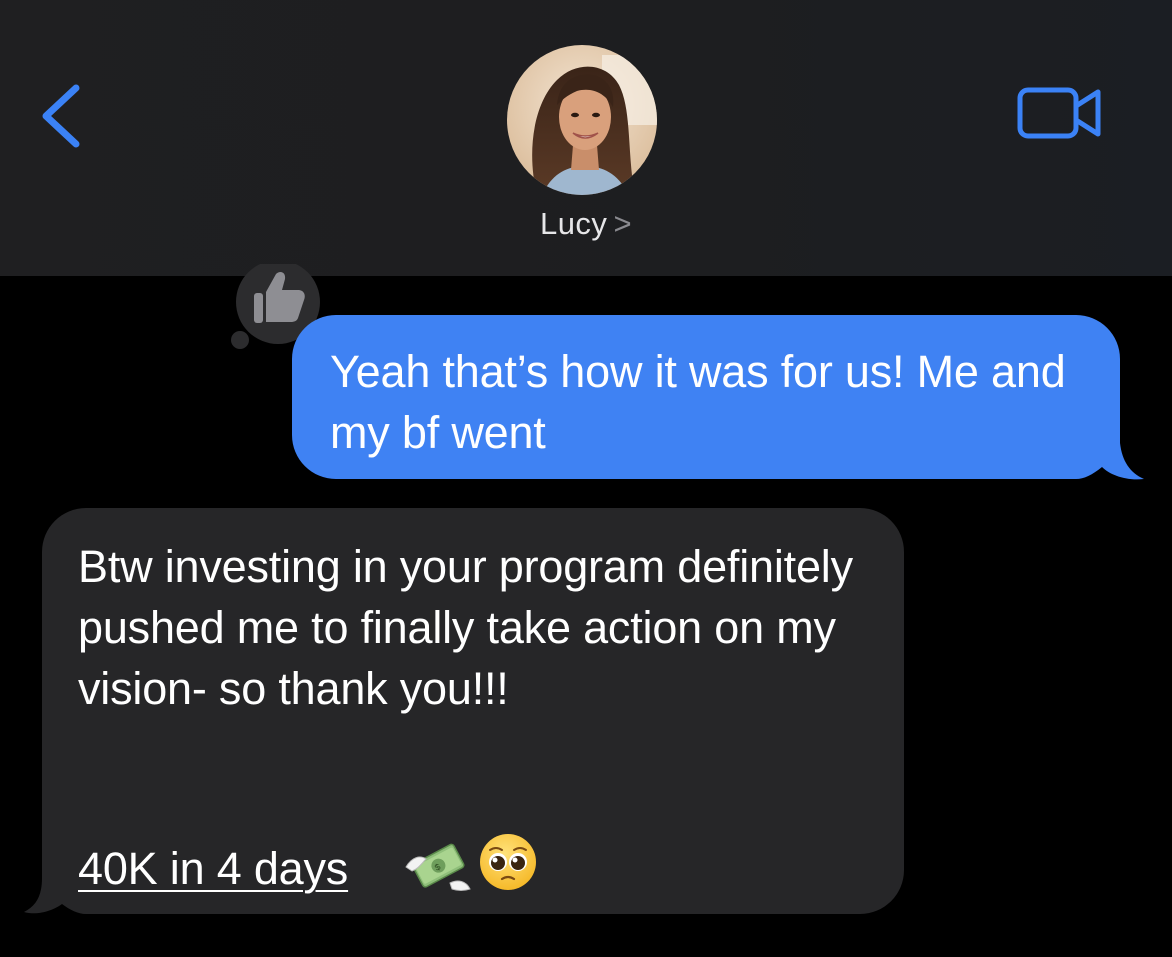 This screenshot has width=1172, height=957. I want to click on video-camera-icon, so click(1059, 113).